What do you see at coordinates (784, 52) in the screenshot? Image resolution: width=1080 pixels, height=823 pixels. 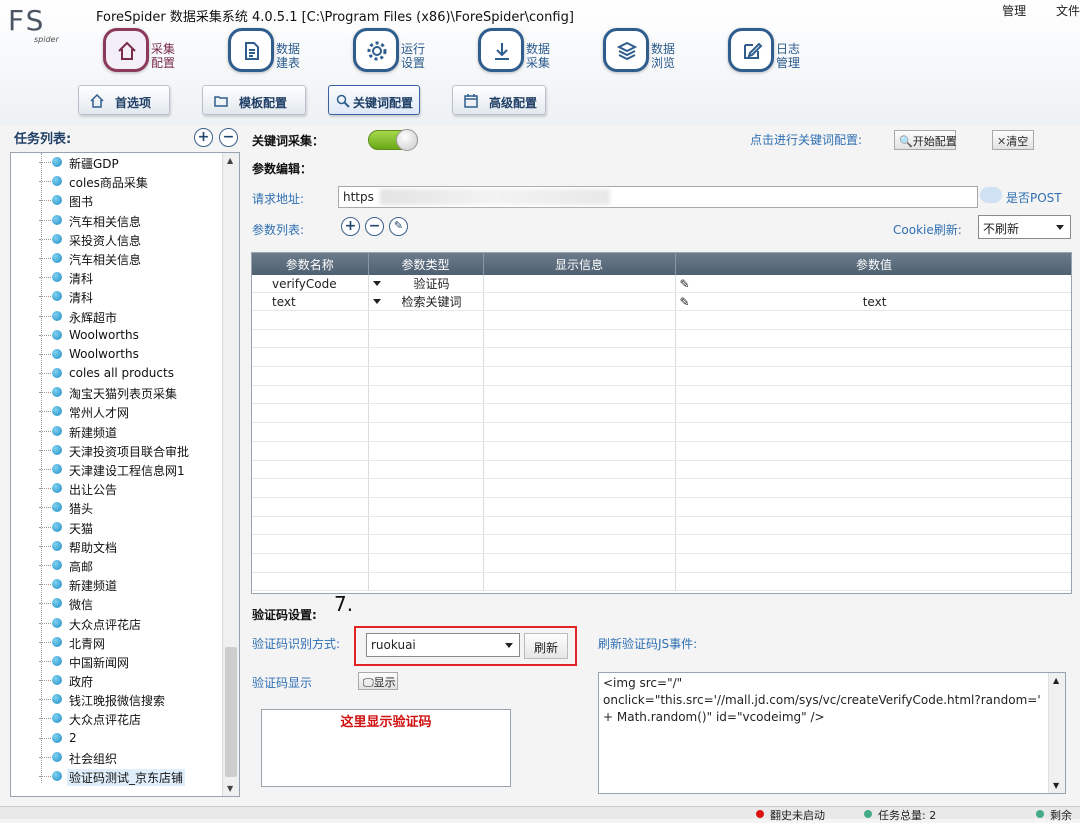 I see `nav-log-manage: 日志 管理` at bounding box center [784, 52].